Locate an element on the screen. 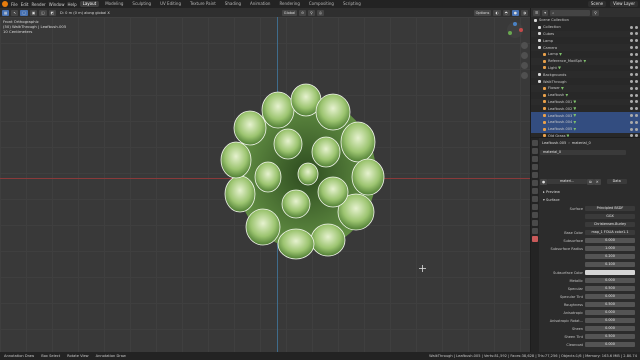 The width and height of the screenshot is (640, 360). visibility-icon: ◐ is located at coordinates (497, 12).